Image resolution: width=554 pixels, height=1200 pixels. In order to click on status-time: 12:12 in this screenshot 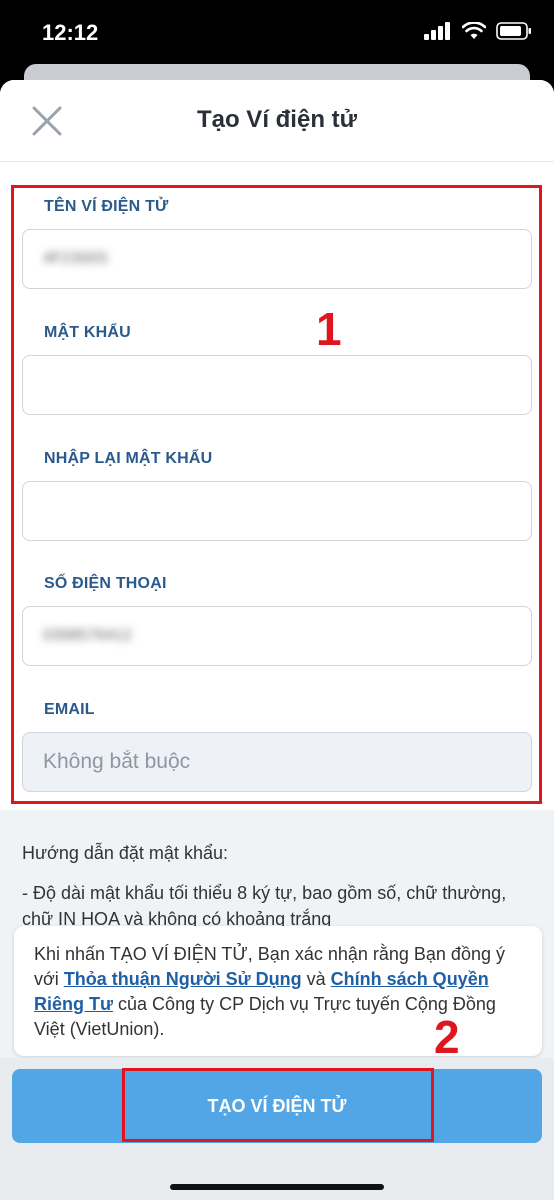, I will do `click(70, 32)`.